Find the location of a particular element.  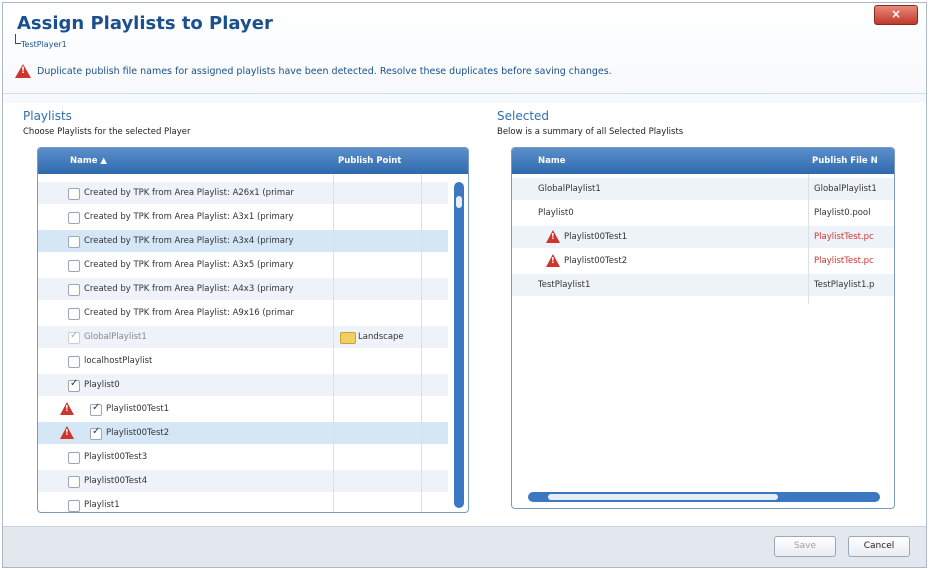

cancel-button: Cancel is located at coordinates (879, 546).